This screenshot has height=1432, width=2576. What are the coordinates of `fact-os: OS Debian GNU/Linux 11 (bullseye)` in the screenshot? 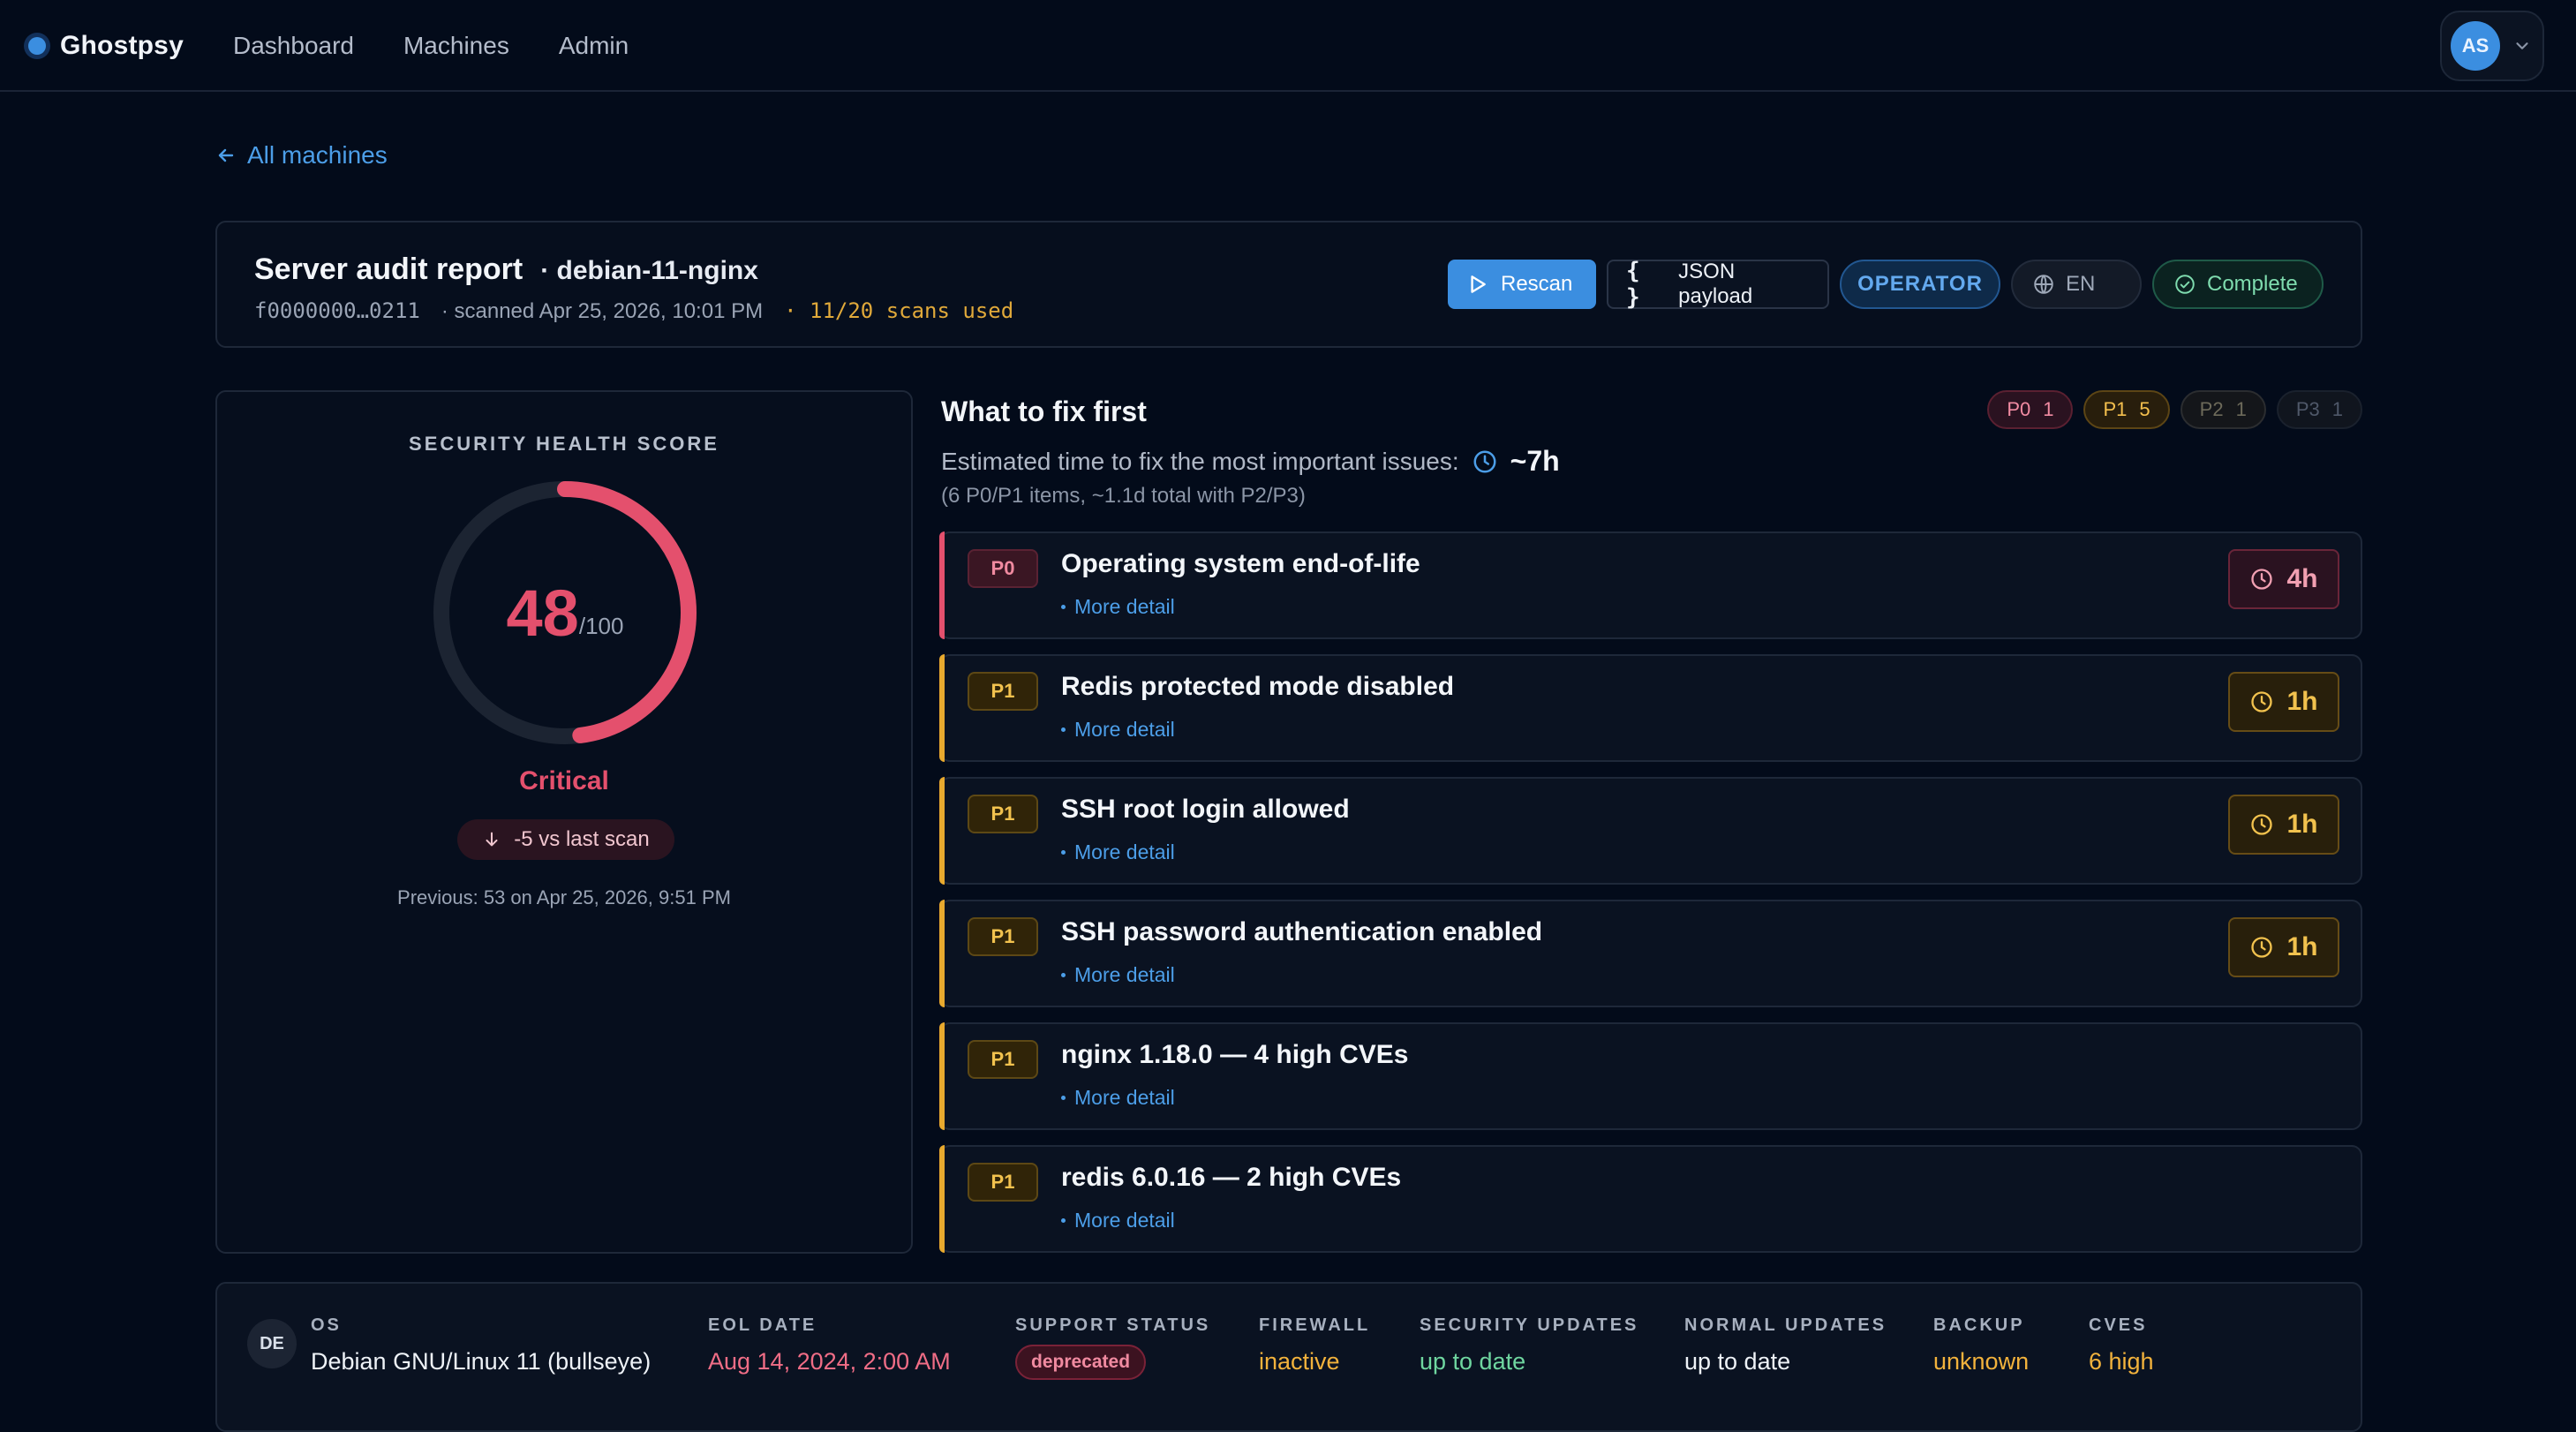 It's located at (481, 1345).